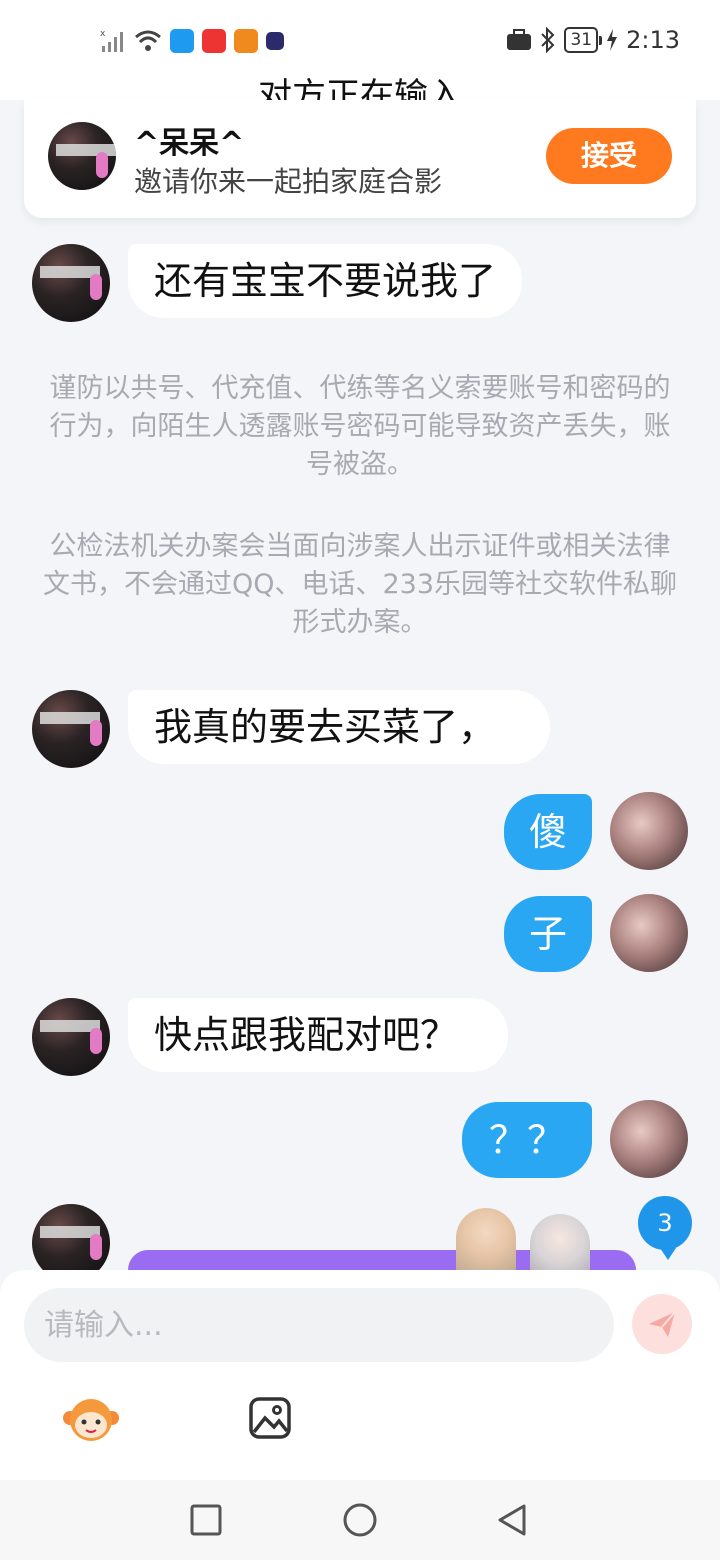  I want to click on invite-text: 邀请你来一起拍家庭合影, so click(288, 181).